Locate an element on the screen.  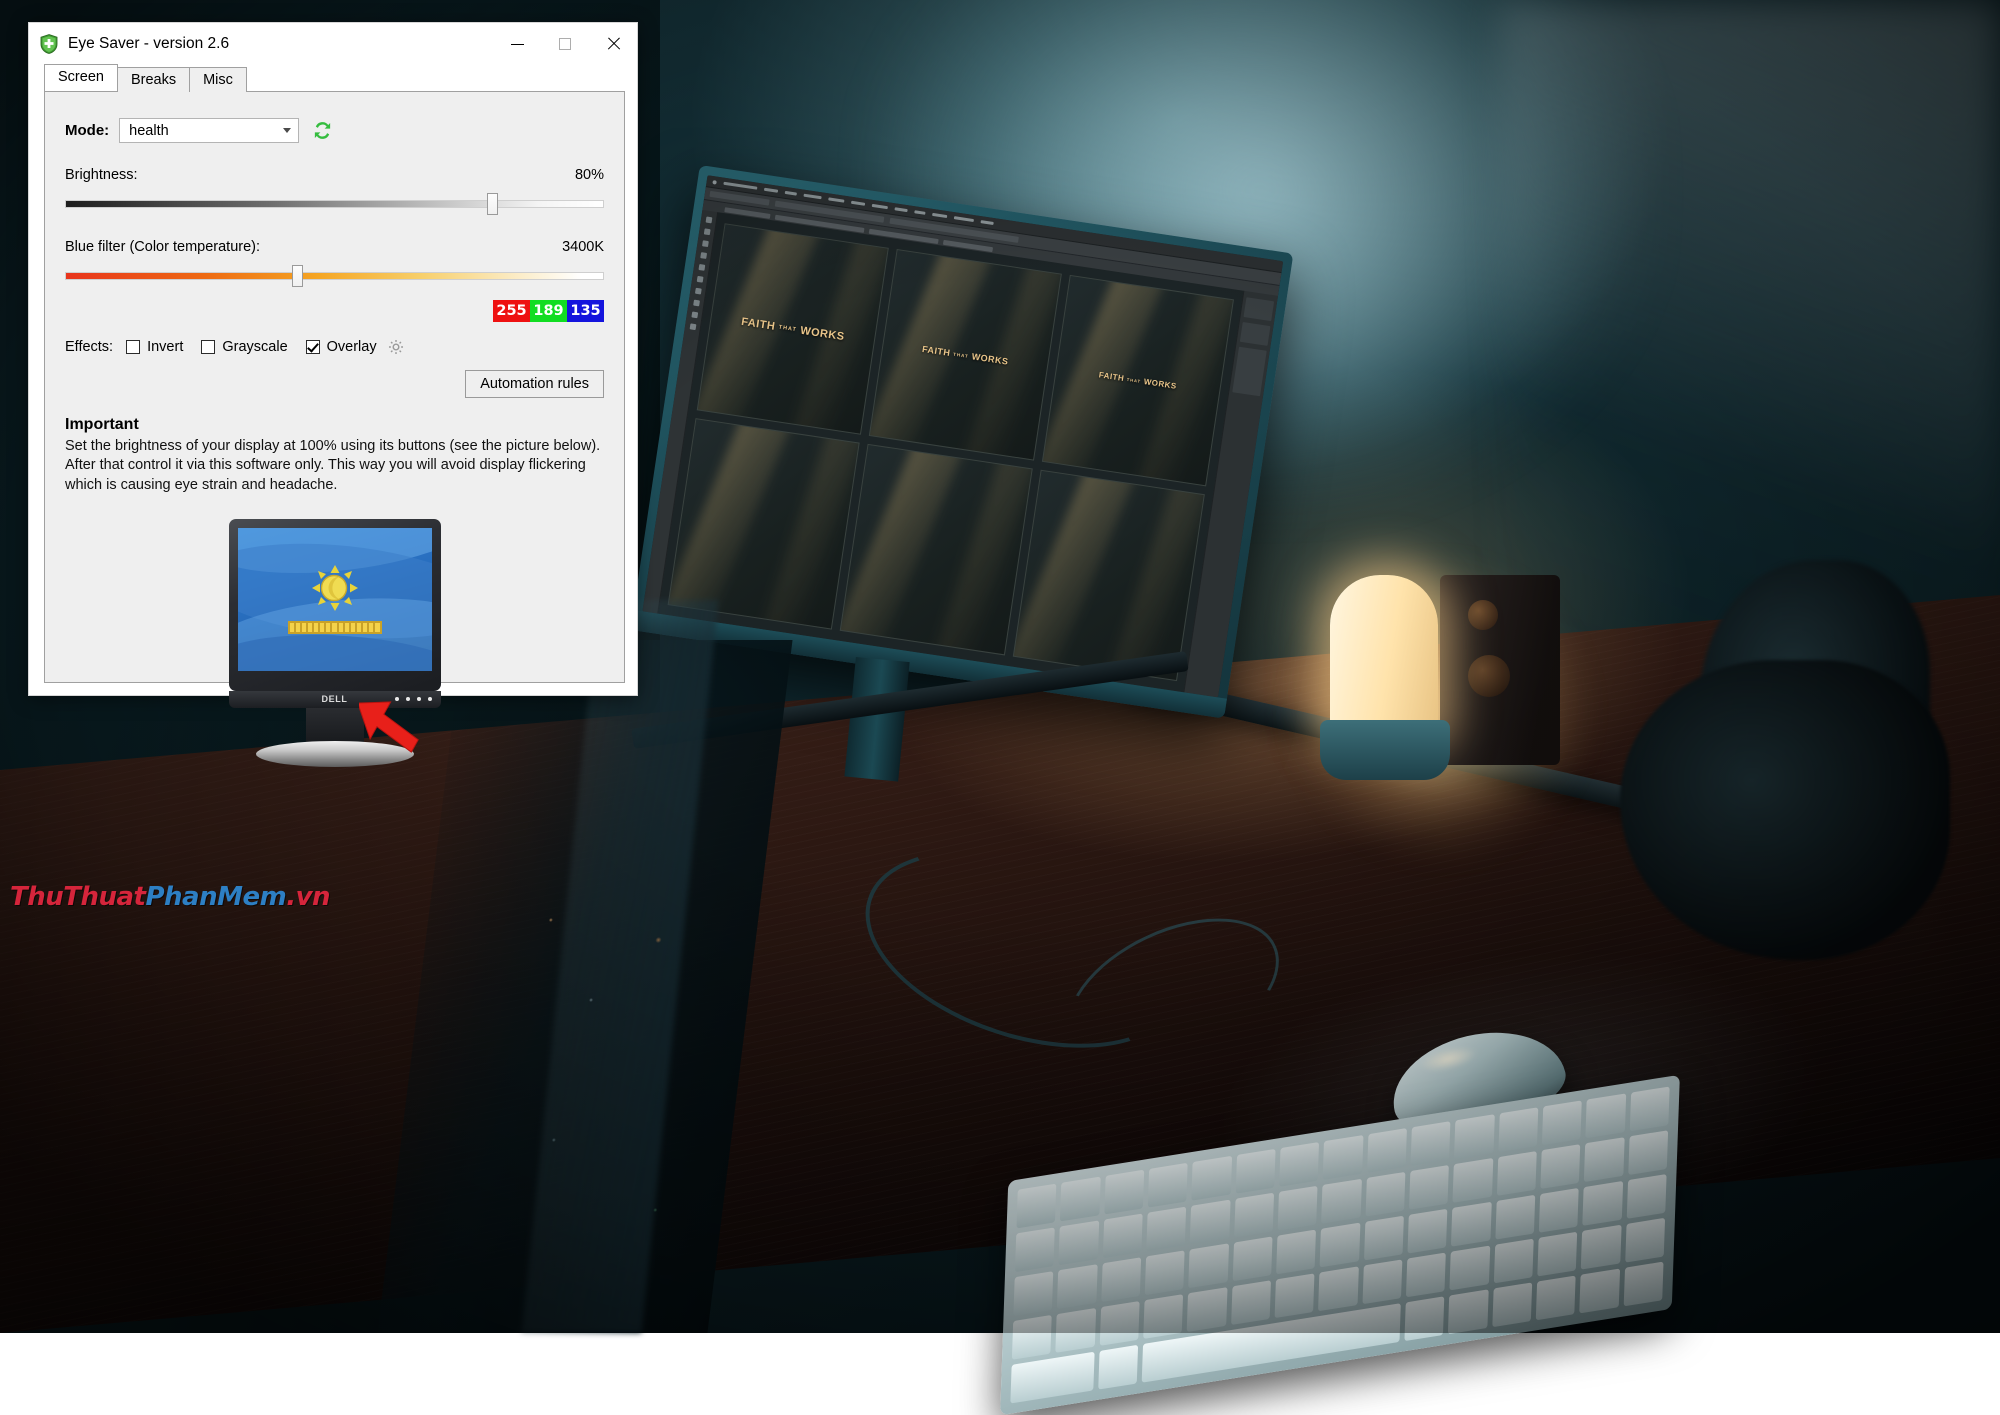
refresh-icon is located at coordinates (322, 130).